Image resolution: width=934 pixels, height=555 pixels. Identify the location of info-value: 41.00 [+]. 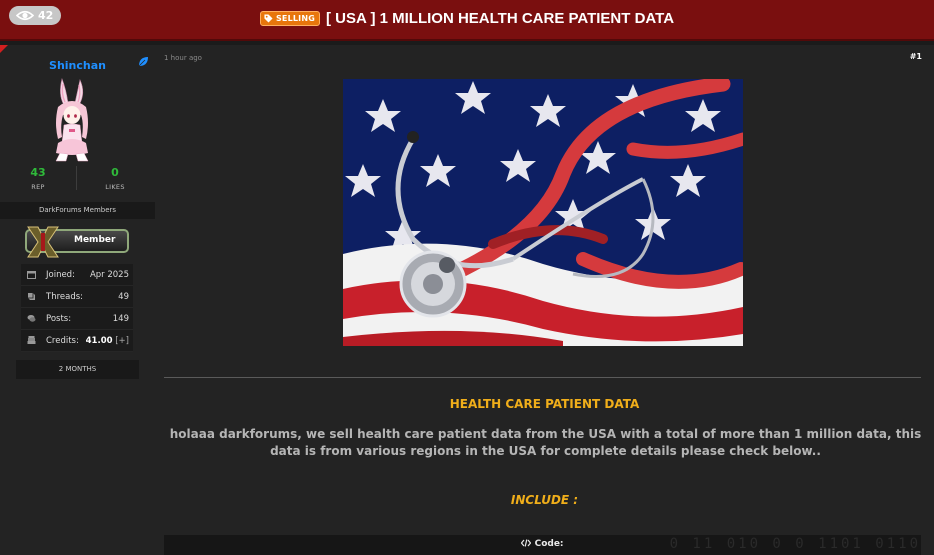
(107, 341).